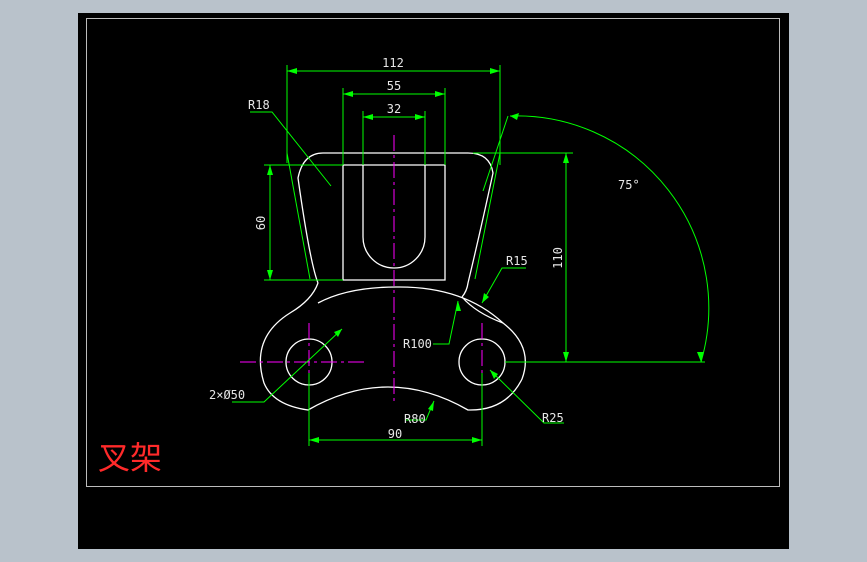  Describe the element at coordinates (417, 344) in the screenshot. I see `dim-r100: R100` at that location.